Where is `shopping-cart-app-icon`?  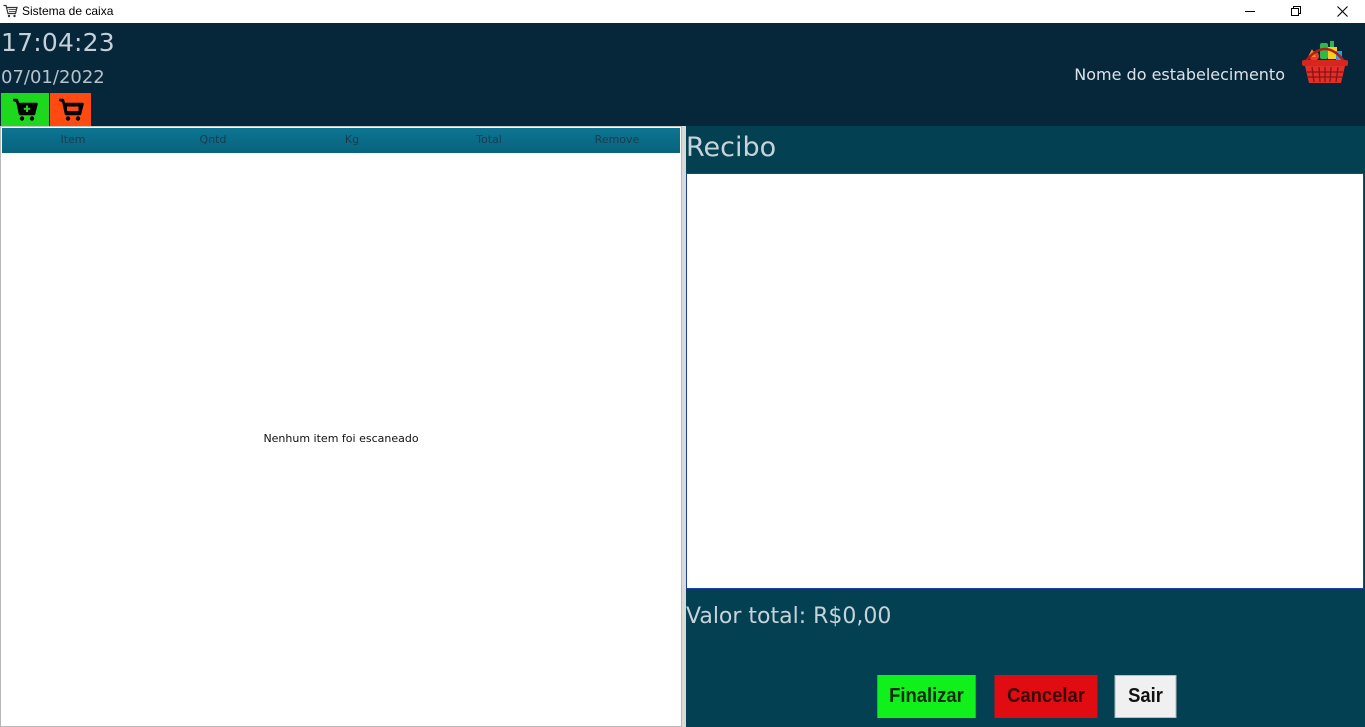
shopping-cart-app-icon is located at coordinates (10, 11).